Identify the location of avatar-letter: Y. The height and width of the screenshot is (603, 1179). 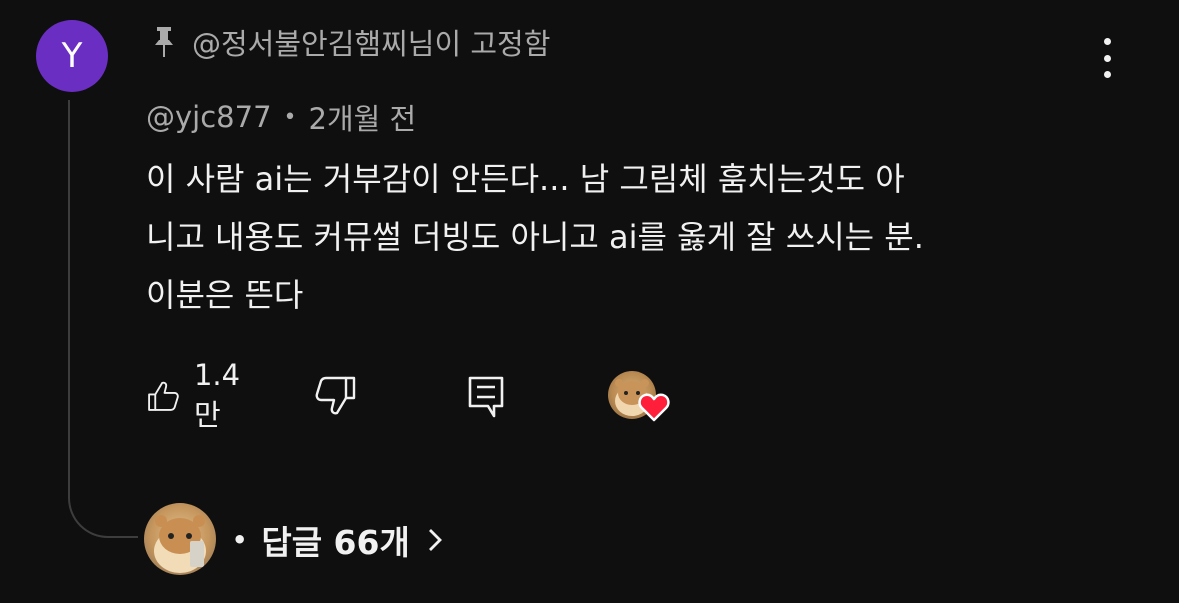
(72, 56).